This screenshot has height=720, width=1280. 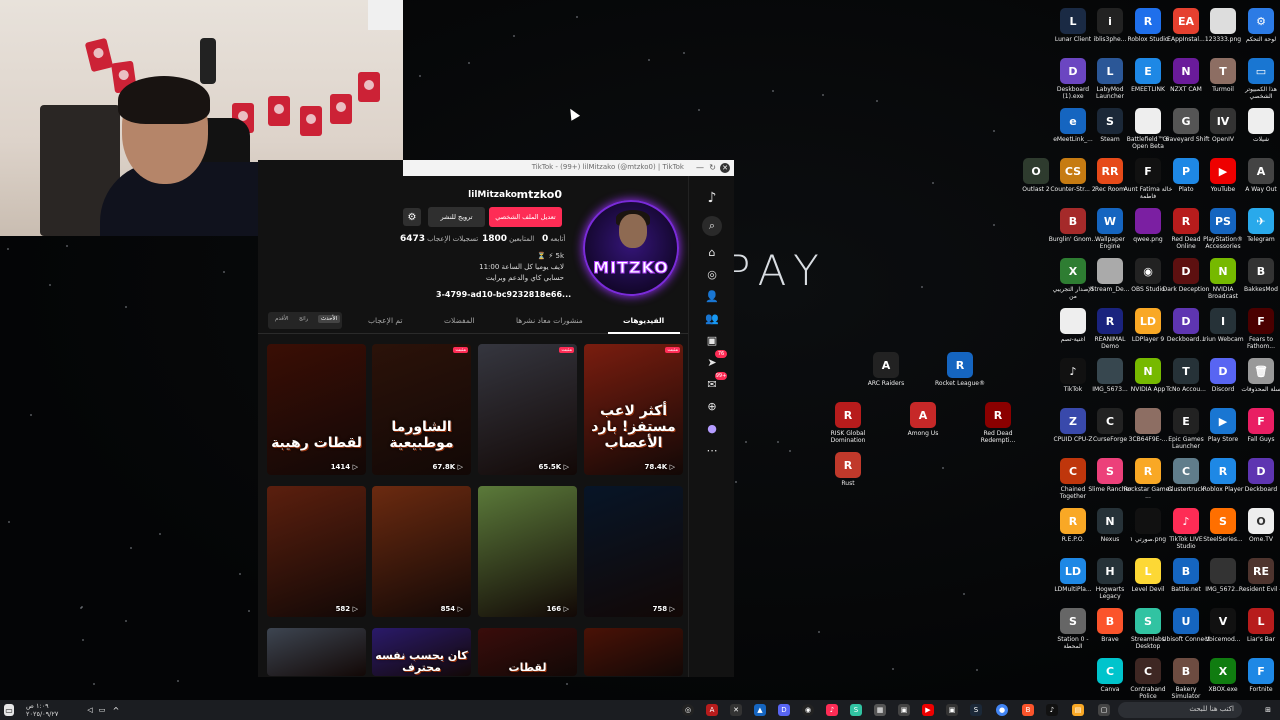 I want to click on promote-button: ترويج للنشر, so click(x=456, y=217).